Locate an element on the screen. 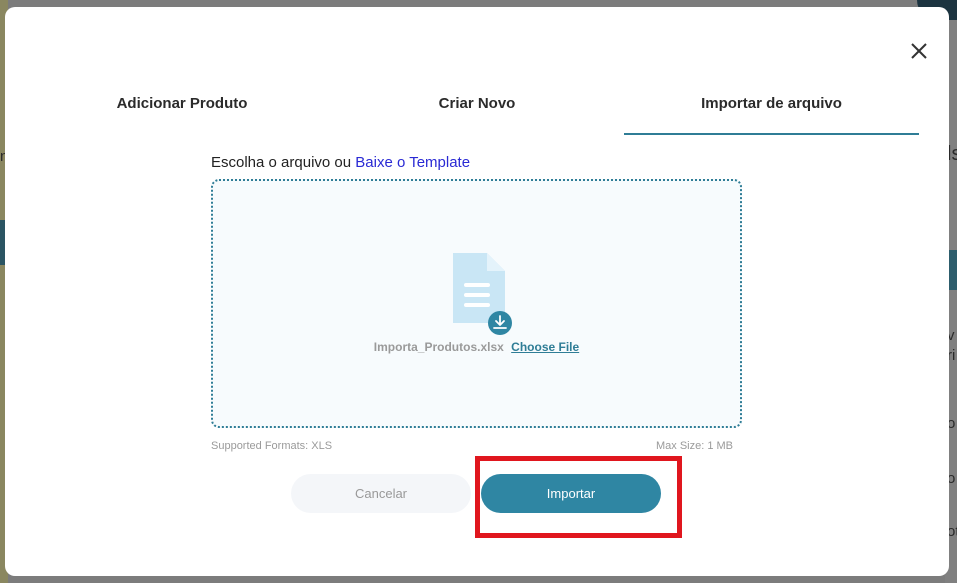  choose-file-link: Choose File is located at coordinates (545, 347).